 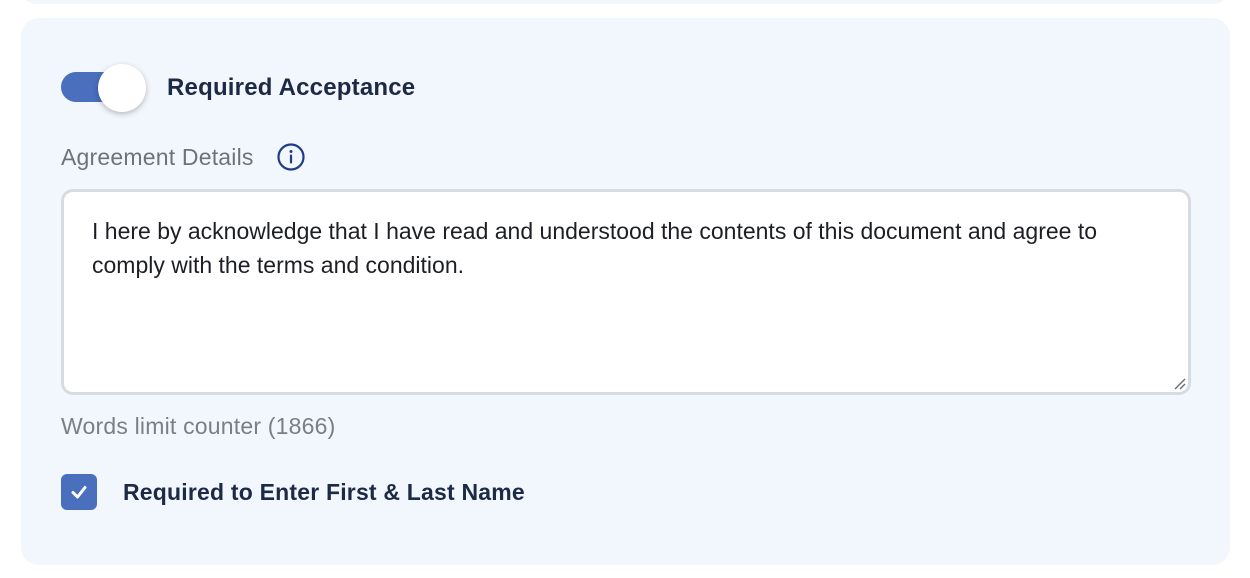 I want to click on word-limit-counter: Words limit counter (1866), so click(x=198, y=426).